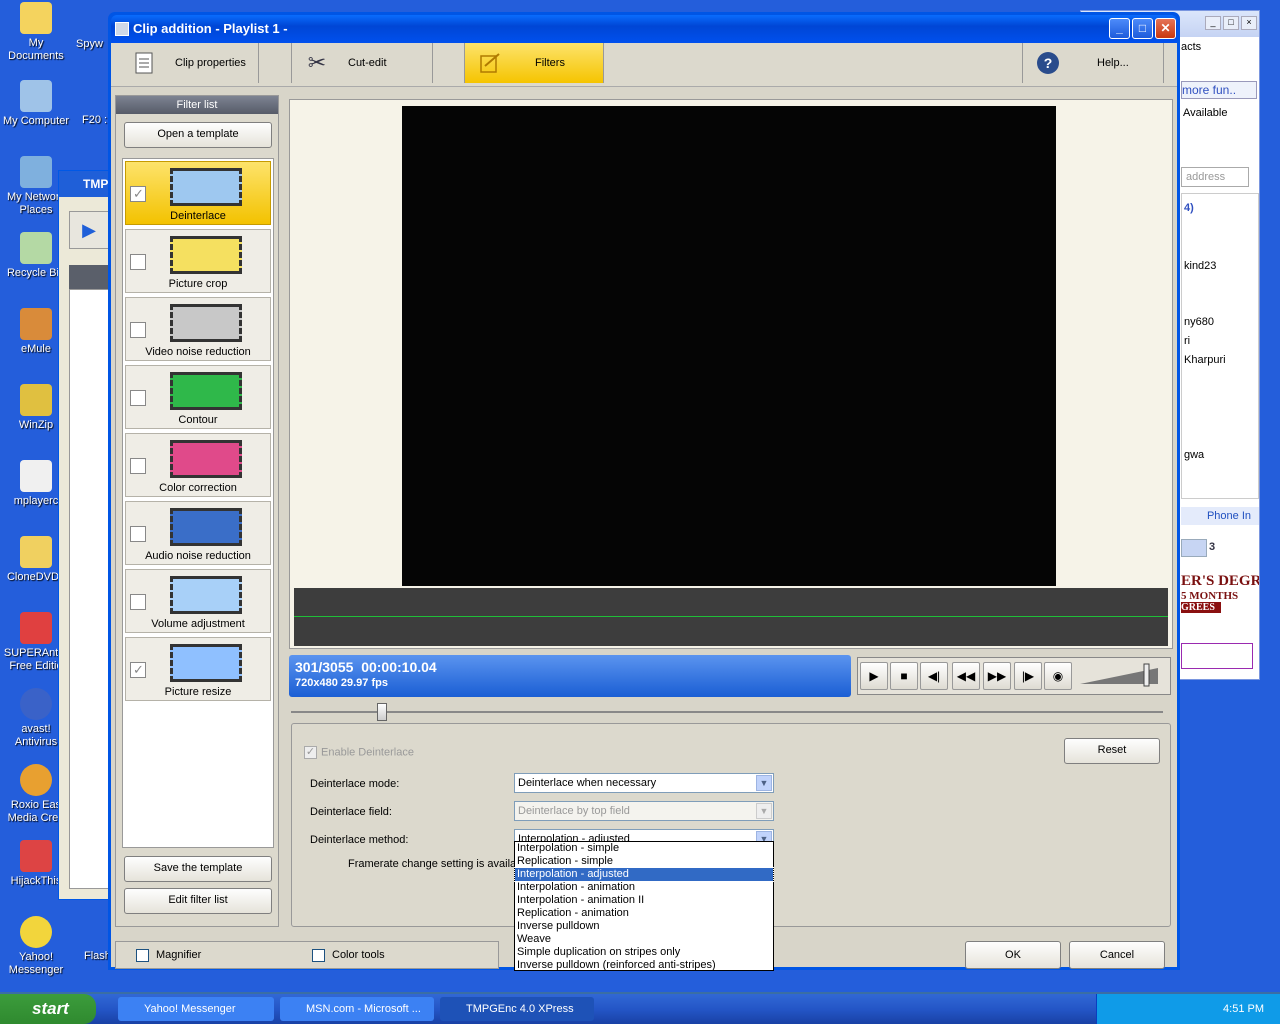 This screenshot has width=1280, height=1024. What do you see at coordinates (644, 783) in the screenshot?
I see `deinterlace-mode-select: Deinterlace when necessary ▼` at bounding box center [644, 783].